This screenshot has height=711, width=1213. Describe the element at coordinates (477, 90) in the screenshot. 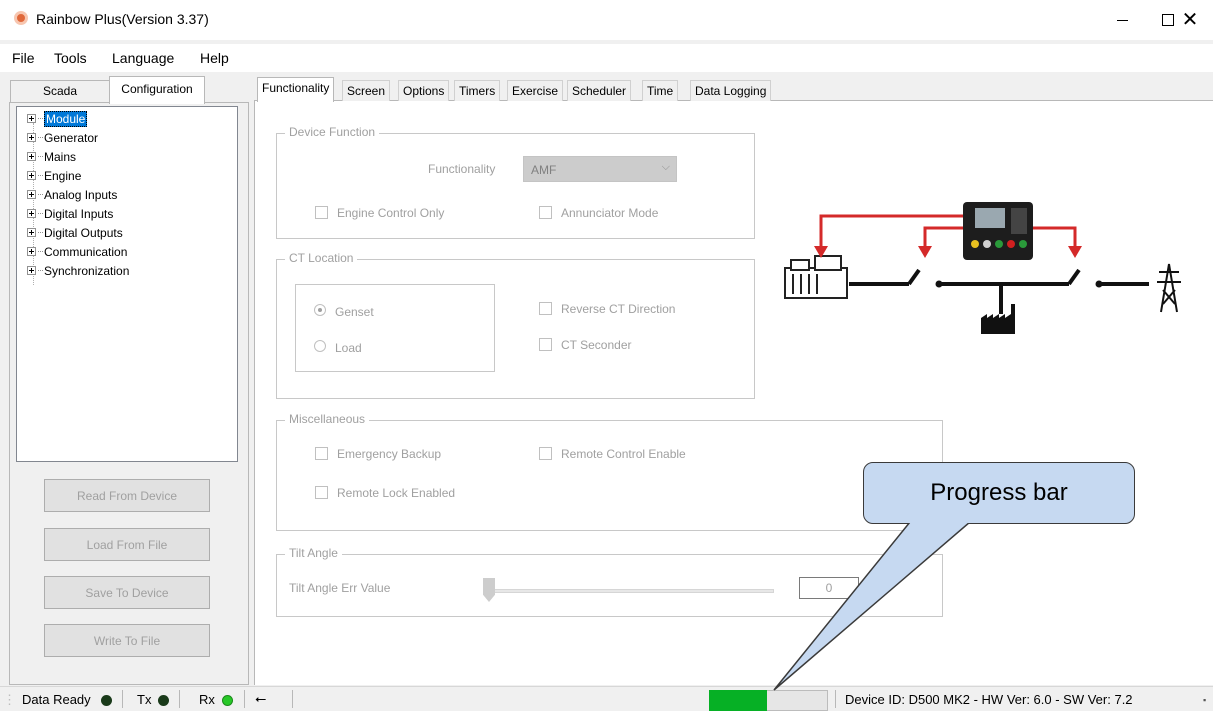

I see `tab-timers: Timers` at that location.